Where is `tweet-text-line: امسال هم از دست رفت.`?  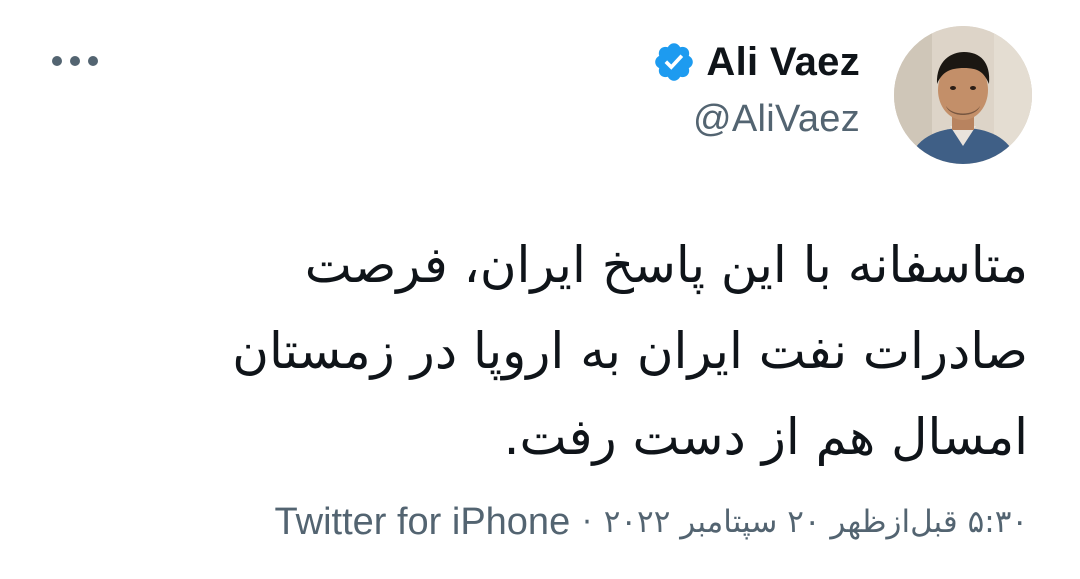 tweet-text-line: امسال هم از دست رفت. is located at coordinates (765, 437).